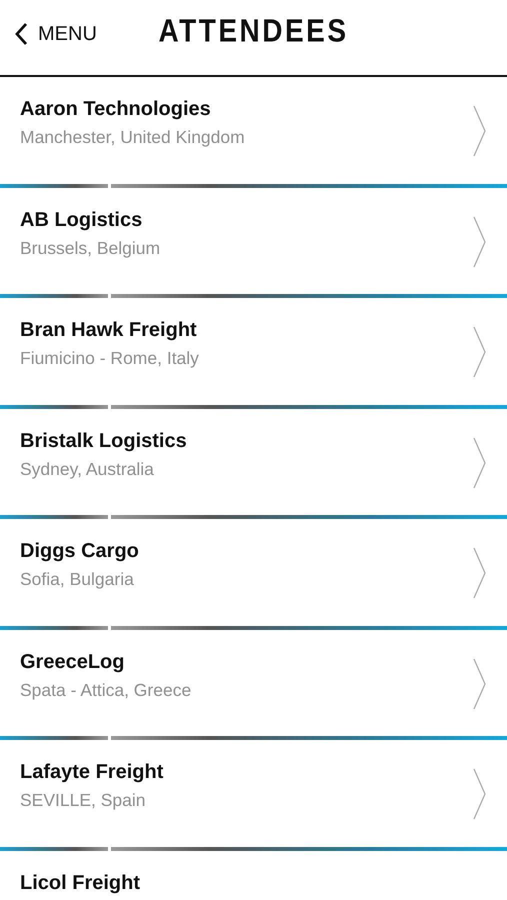 The width and height of the screenshot is (507, 900). I want to click on company-location: Brussels, Belgium, so click(90, 248).